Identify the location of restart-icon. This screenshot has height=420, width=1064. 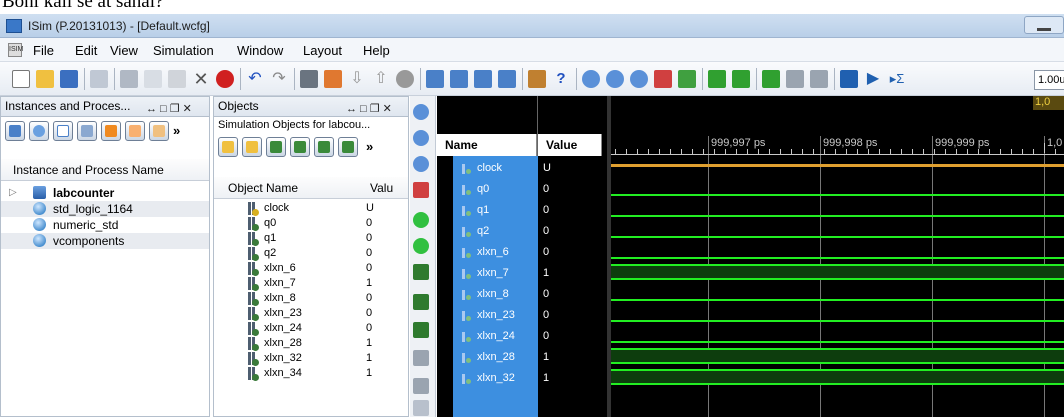
(849, 79).